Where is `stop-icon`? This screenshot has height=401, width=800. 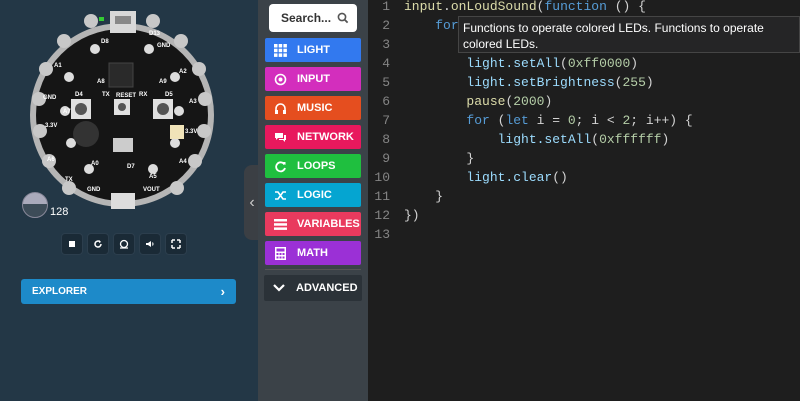 stop-icon is located at coordinates (72, 244).